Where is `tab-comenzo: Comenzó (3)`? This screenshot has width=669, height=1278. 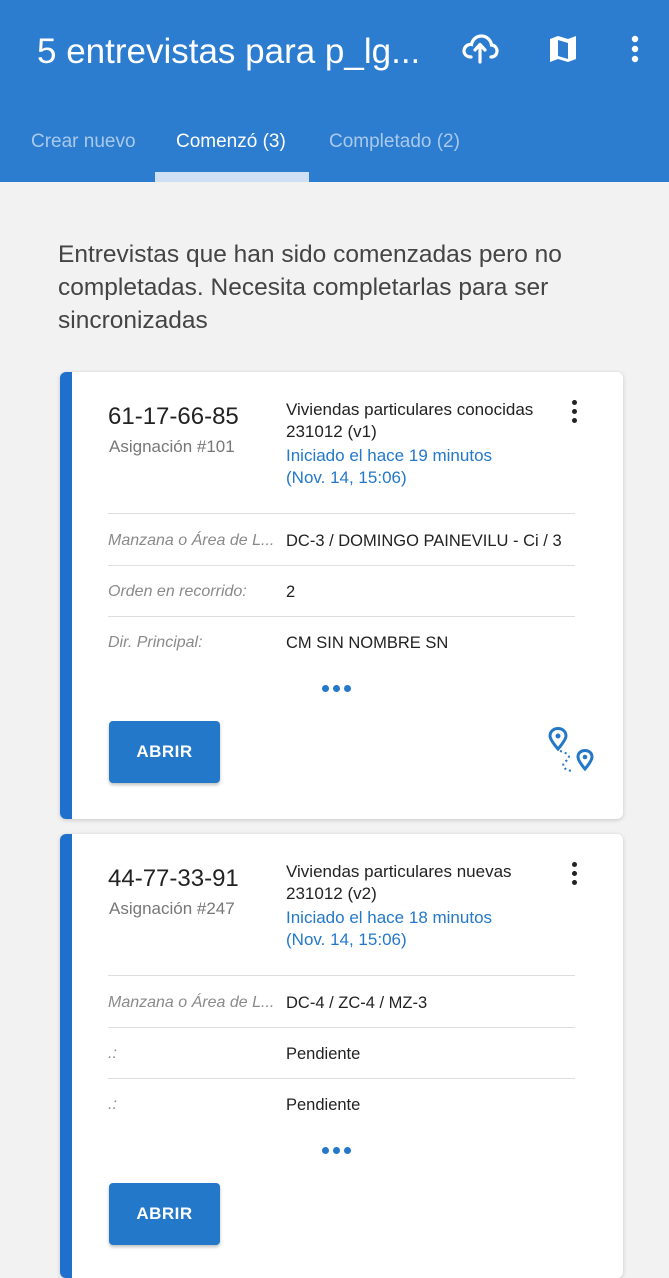
tab-comenzo: Comenzó (3) is located at coordinates (231, 142).